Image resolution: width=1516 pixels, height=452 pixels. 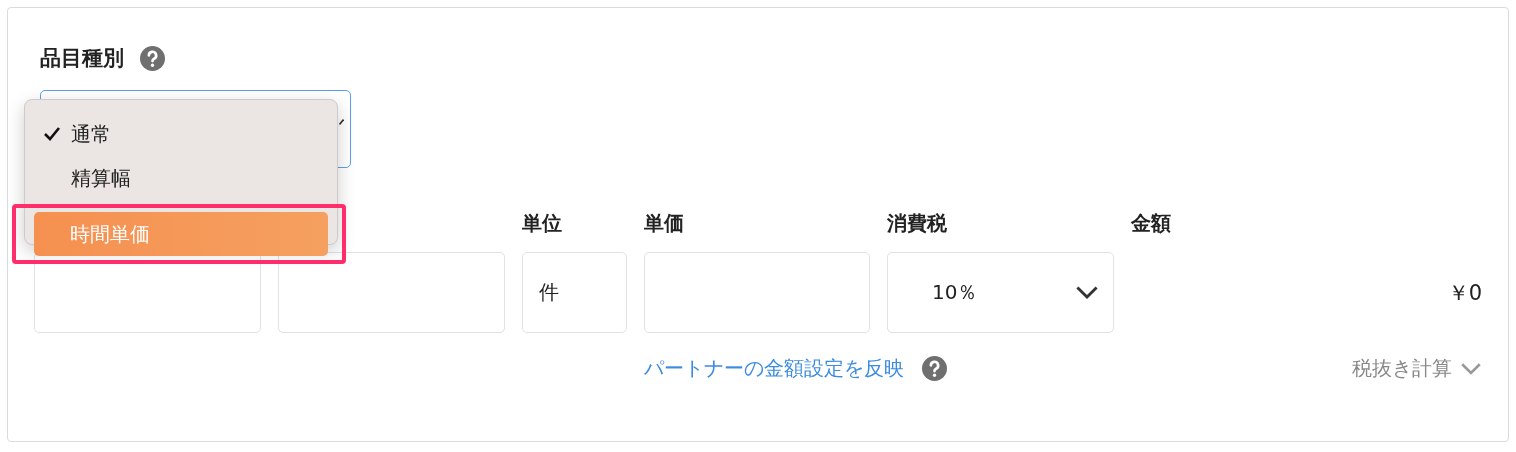 What do you see at coordinates (542, 223) in the screenshot?
I see `column-heading: 単位` at bounding box center [542, 223].